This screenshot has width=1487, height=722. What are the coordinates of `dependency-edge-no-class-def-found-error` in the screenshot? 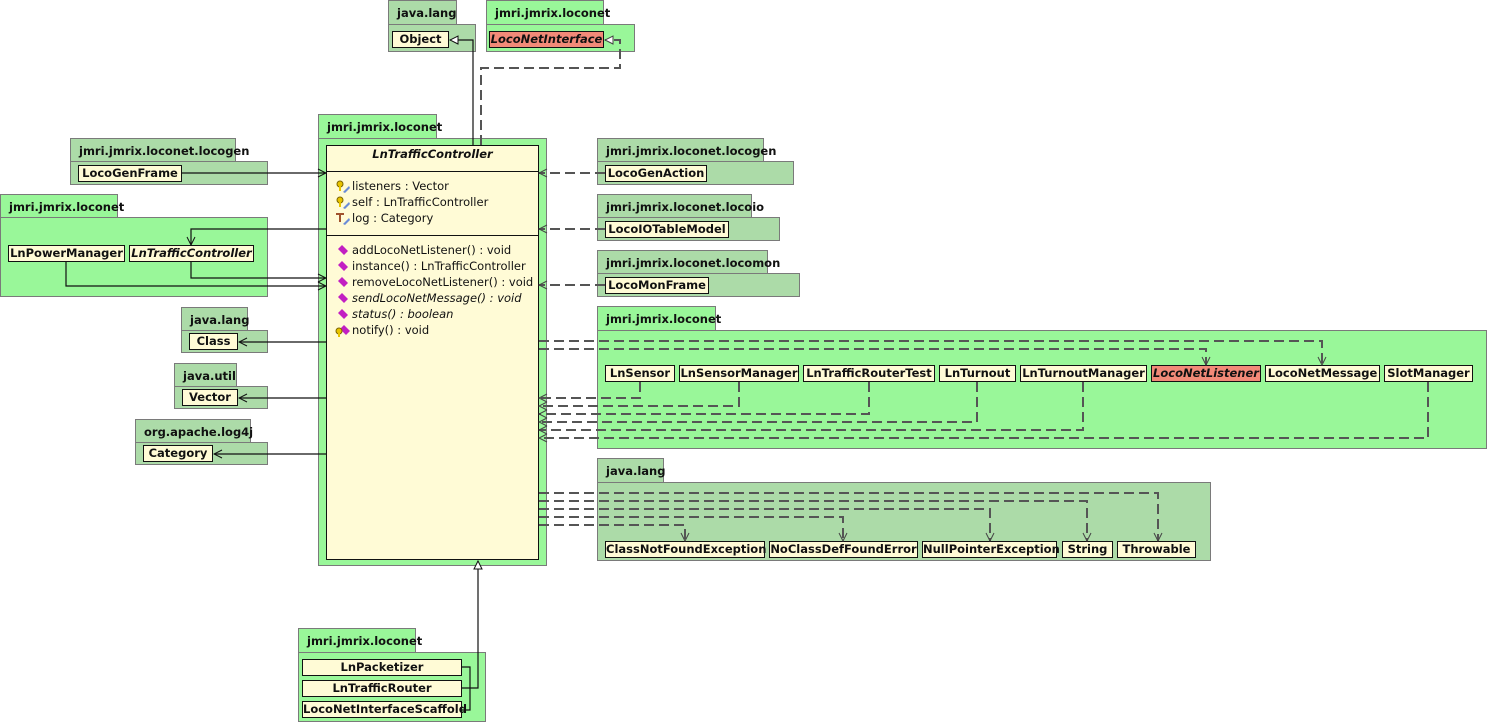 It's located at (691, 528).